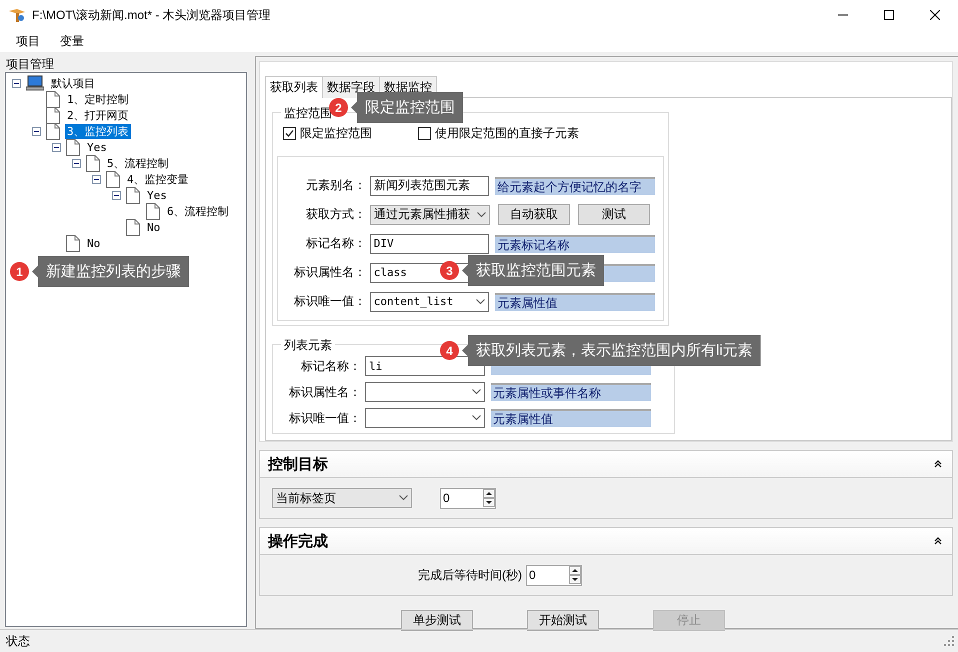  I want to click on window-title: F:\MOT\滚动新闻.mot* - 木头浏览器项目管理, so click(151, 15).